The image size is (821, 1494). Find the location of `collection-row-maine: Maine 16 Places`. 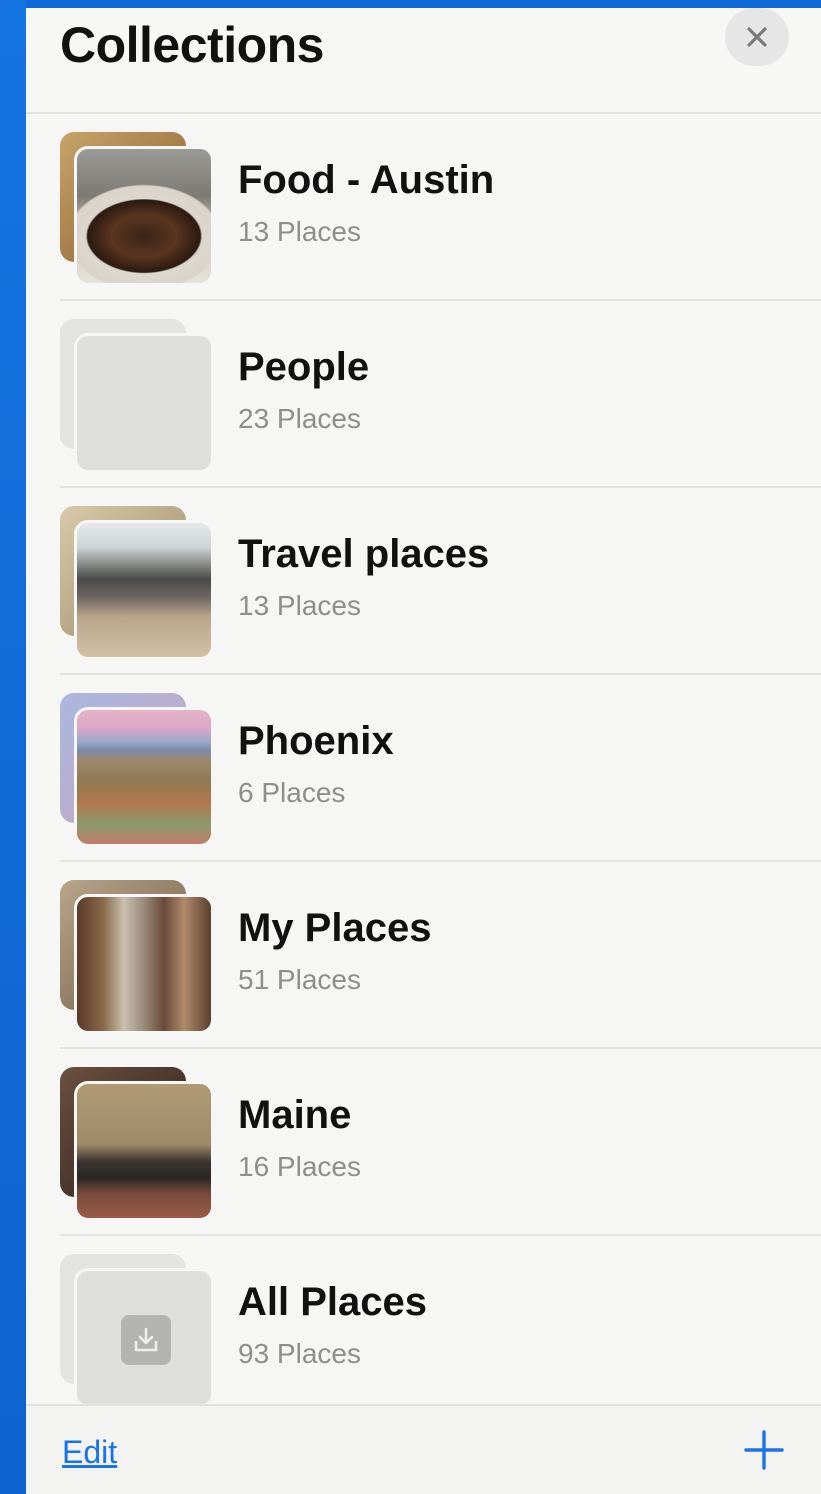

collection-row-maine: Maine 16 Places is located at coordinates (423, 1142).